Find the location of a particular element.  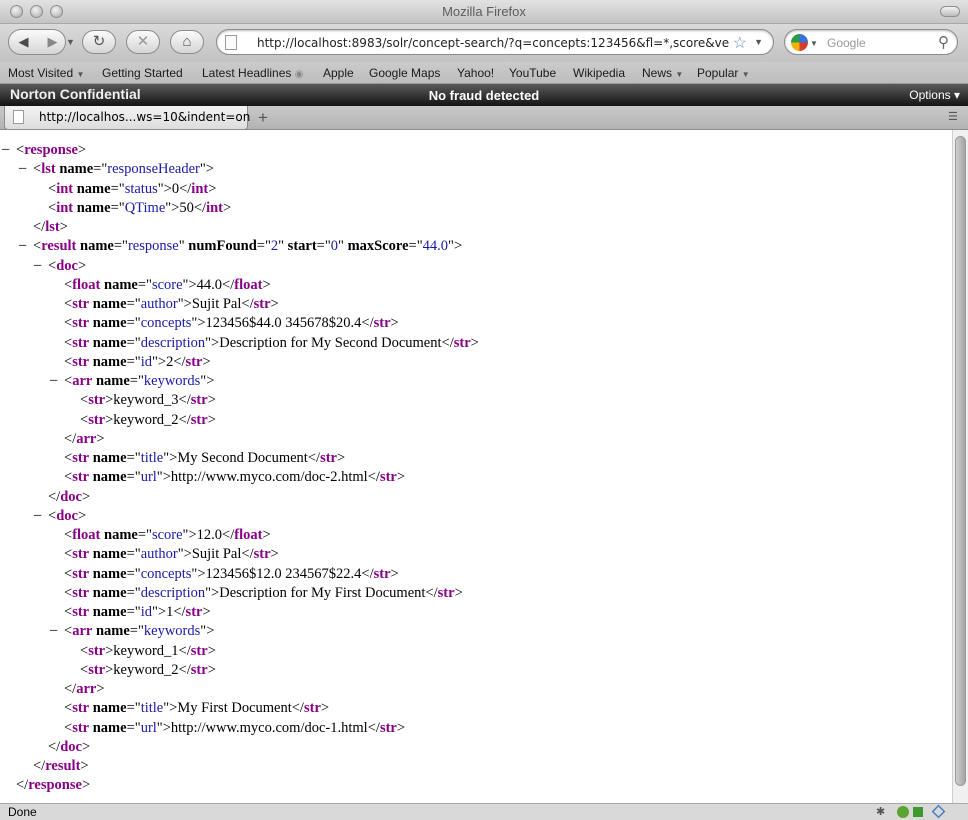

xml-attr-value: keywords is located at coordinates (172, 631).